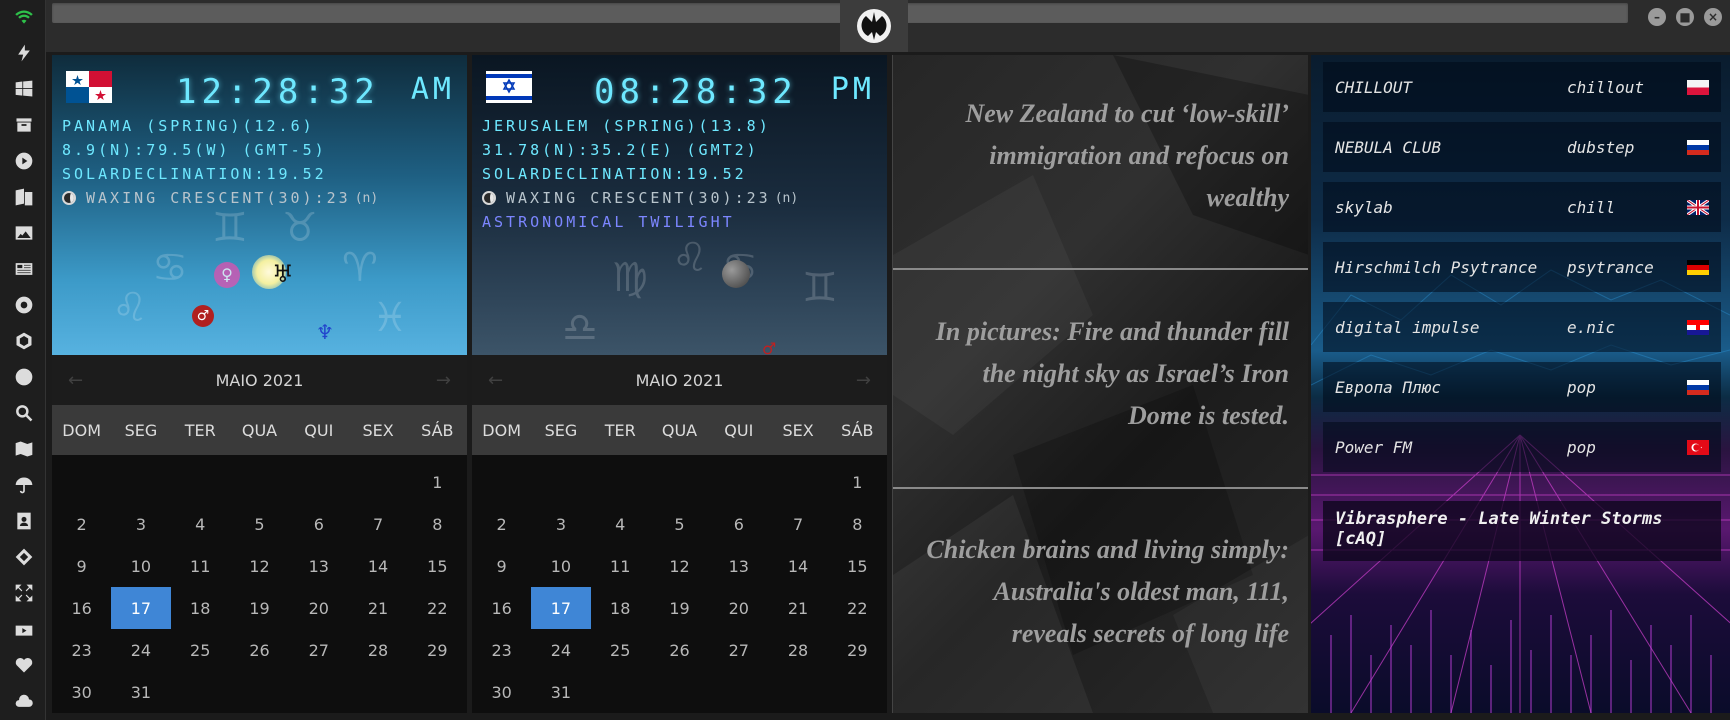  What do you see at coordinates (24, 125) in the screenshot?
I see `archive-icon` at bounding box center [24, 125].